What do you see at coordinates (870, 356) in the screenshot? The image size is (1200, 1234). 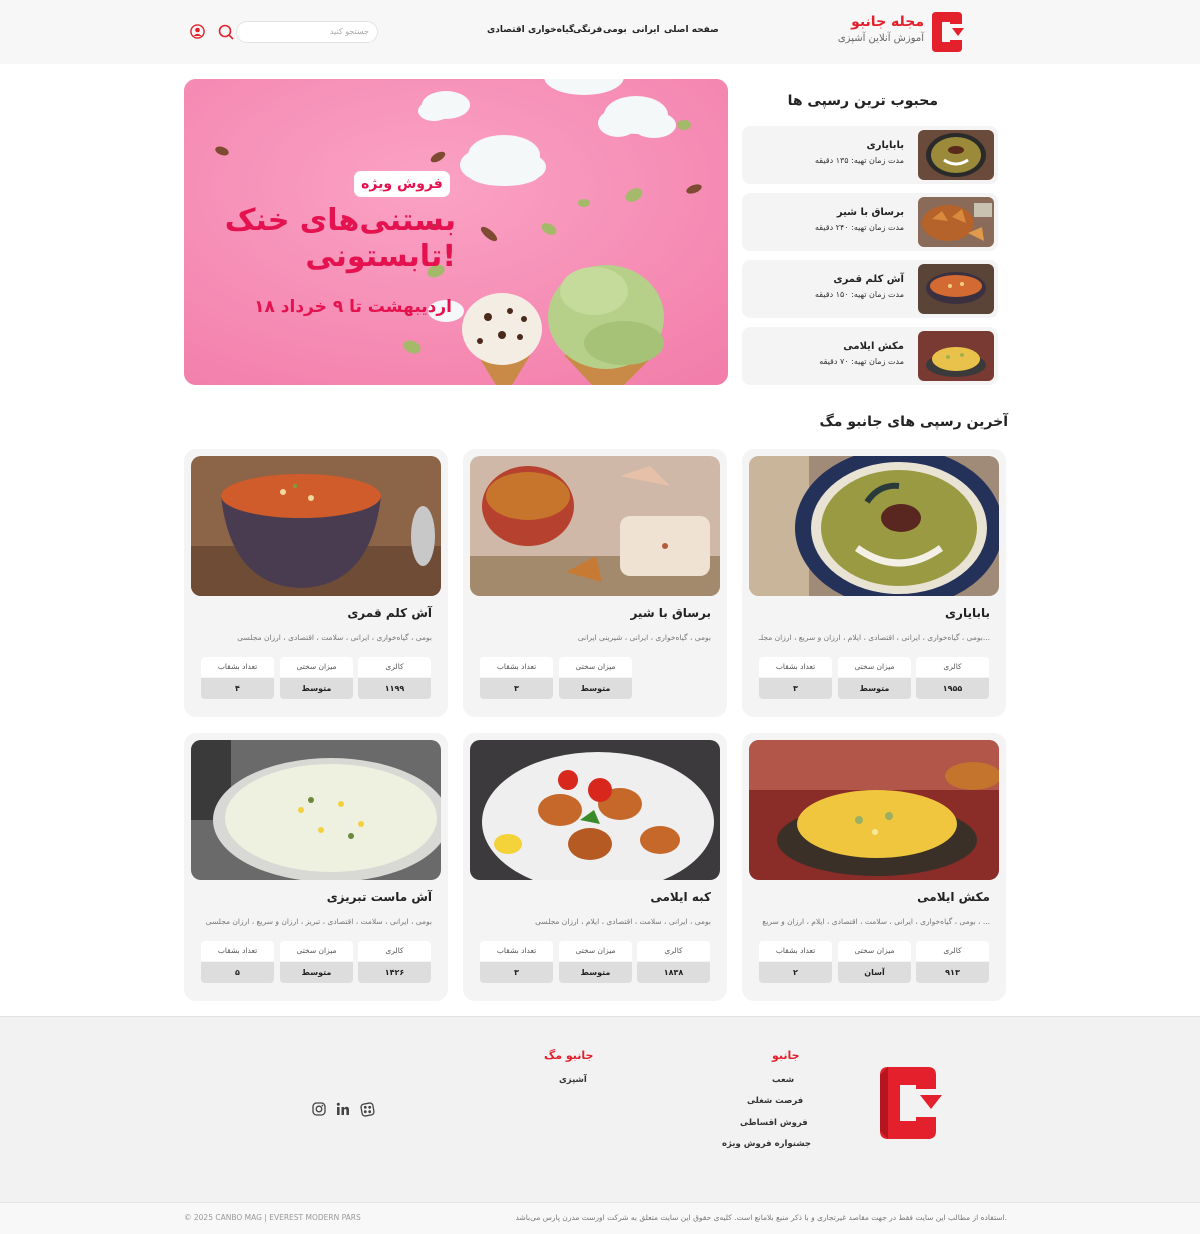 I see `popular-item: مکش ایلامی مدت زمان تهیه: ۷۰ دقیقه` at bounding box center [870, 356].